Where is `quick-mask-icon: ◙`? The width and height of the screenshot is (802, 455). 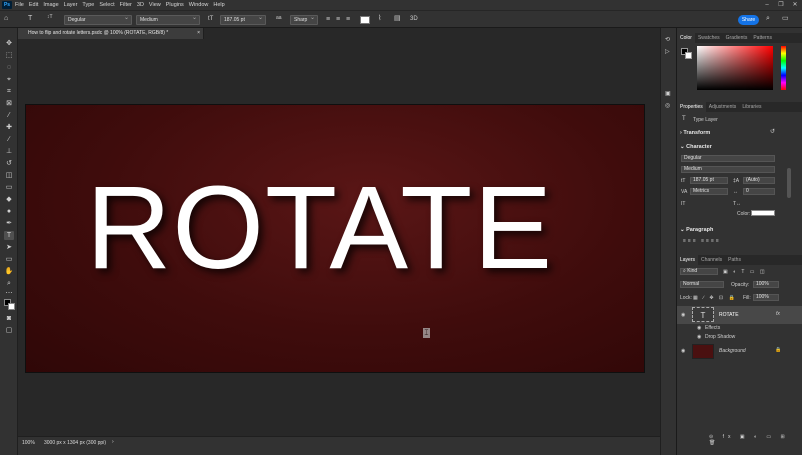 quick-mask-icon: ◙ is located at coordinates (9, 318).